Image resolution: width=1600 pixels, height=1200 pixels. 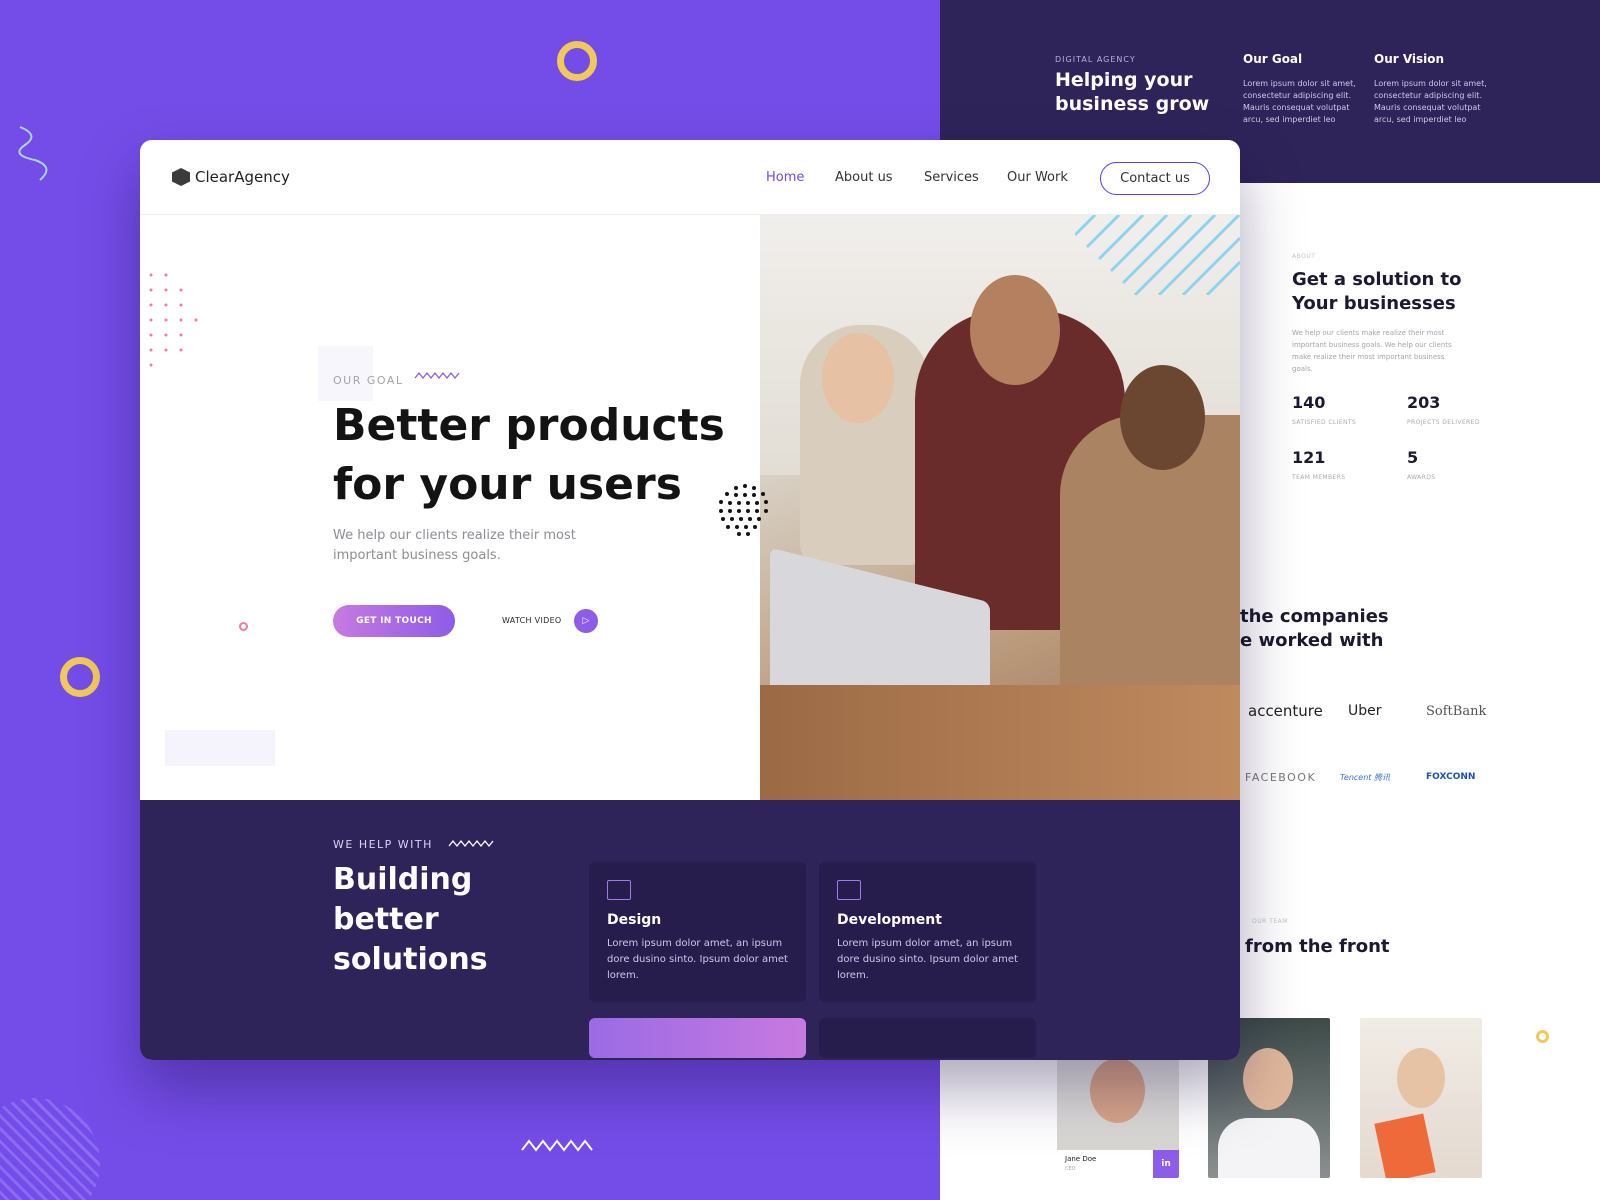 What do you see at coordinates (1081, 1159) in the screenshot?
I see `team-member-name: Jane Doe` at bounding box center [1081, 1159].